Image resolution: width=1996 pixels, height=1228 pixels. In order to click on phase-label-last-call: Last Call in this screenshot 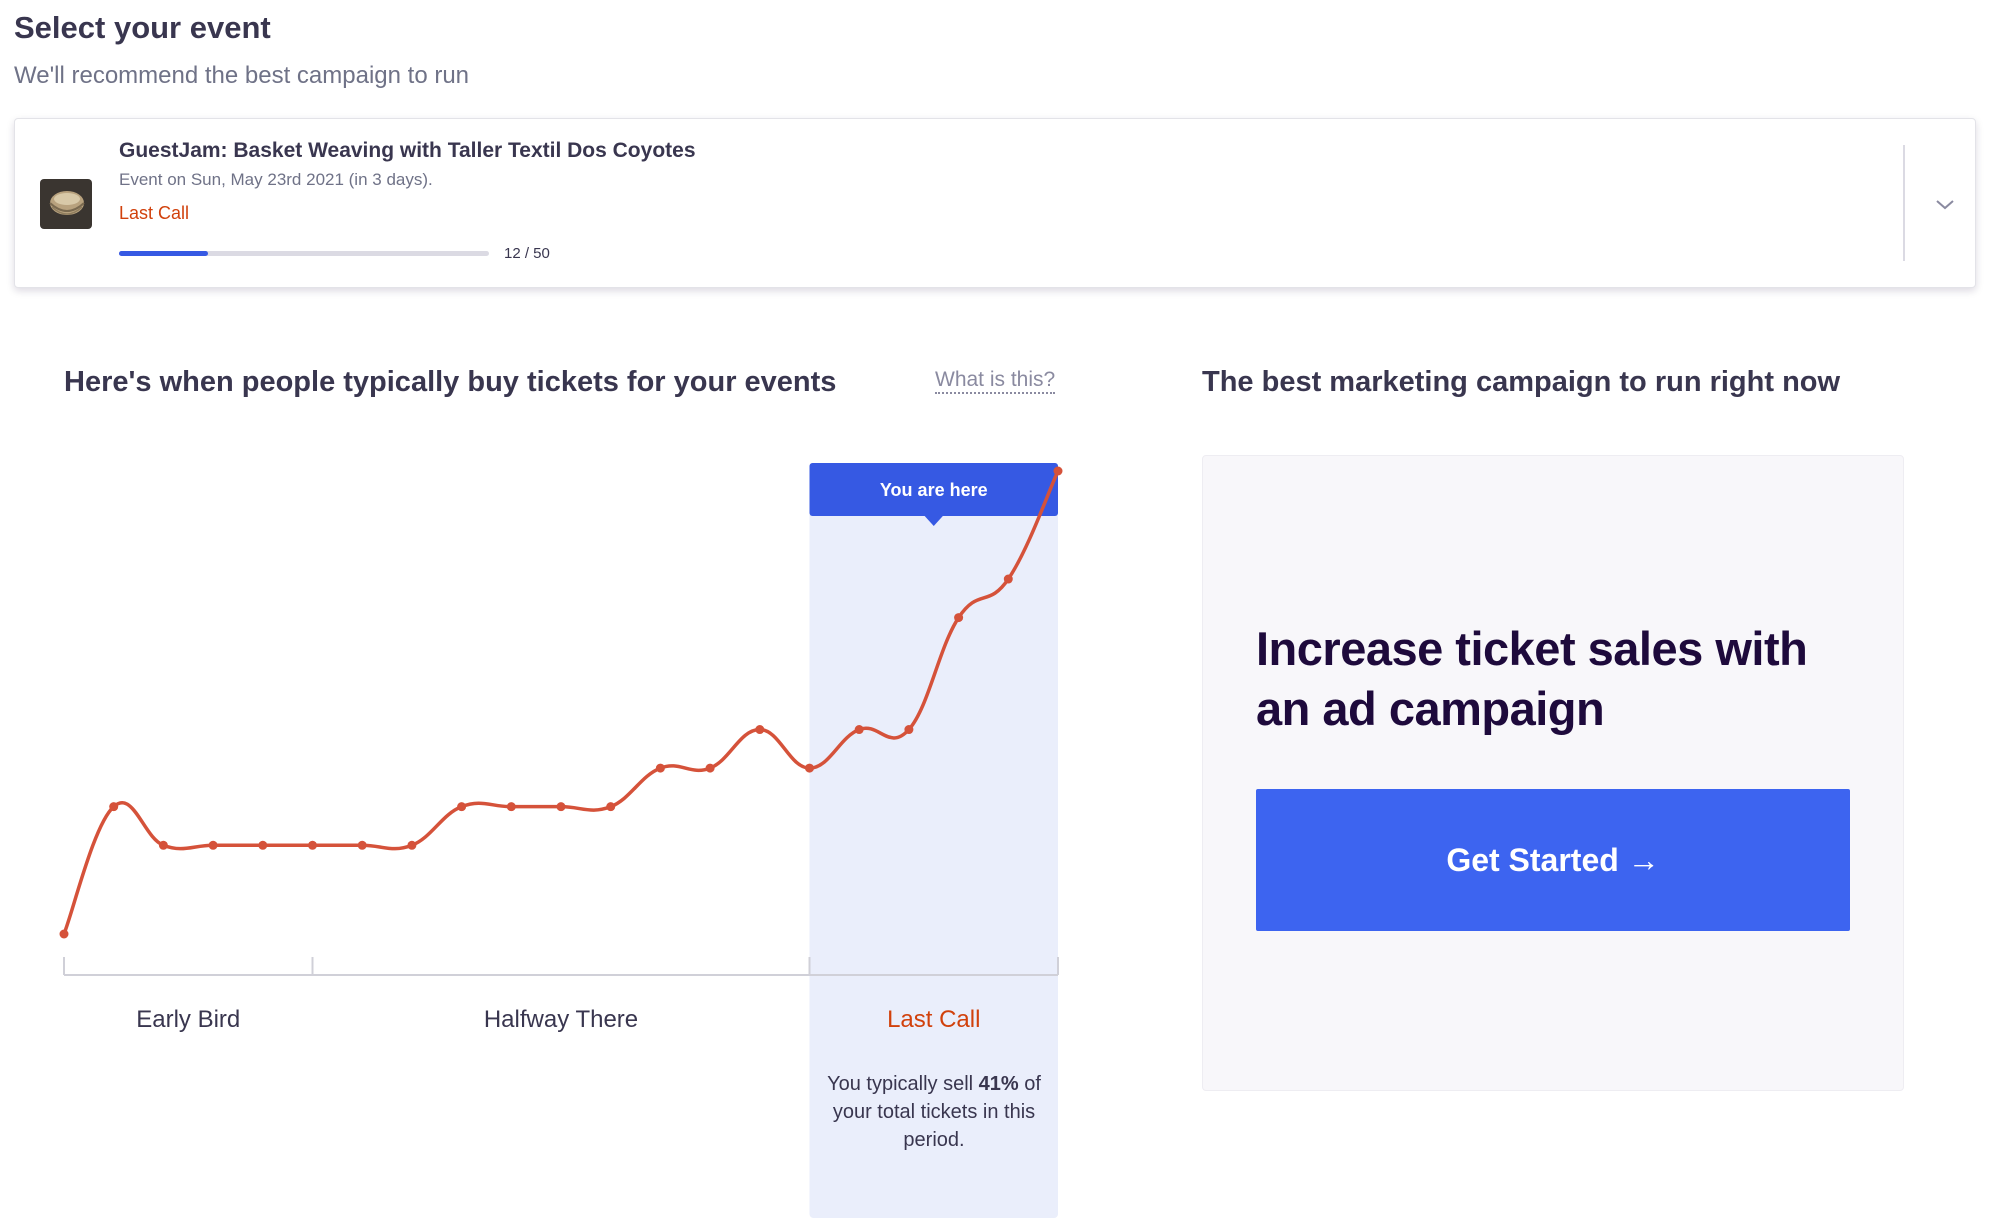, I will do `click(934, 1019)`.